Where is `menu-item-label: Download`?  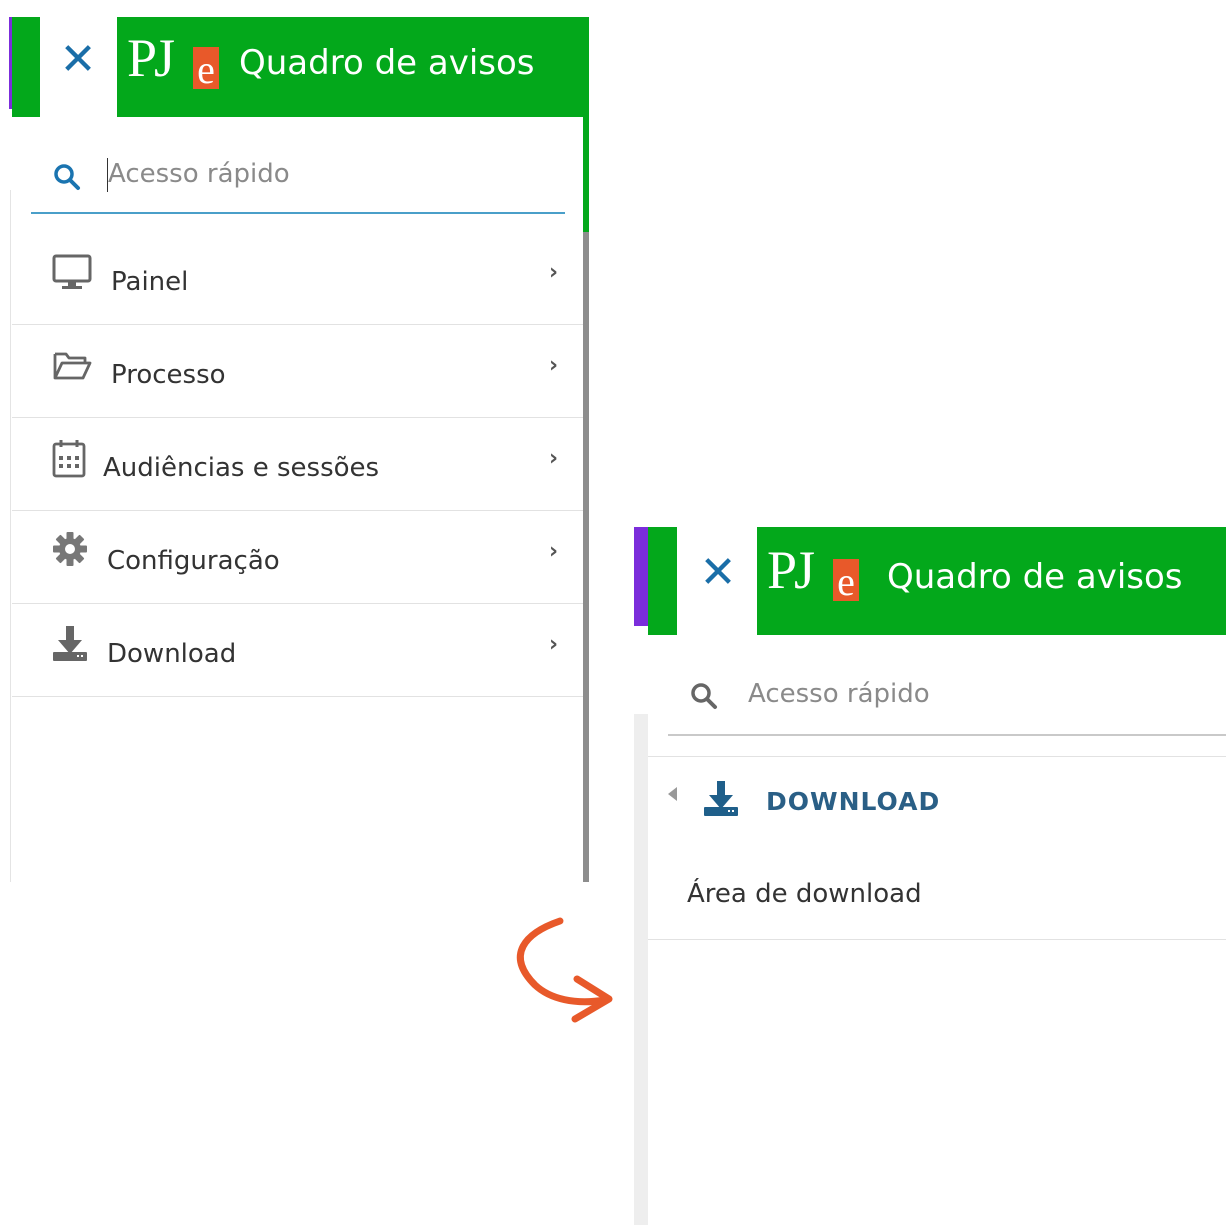 menu-item-label: Download is located at coordinates (172, 654).